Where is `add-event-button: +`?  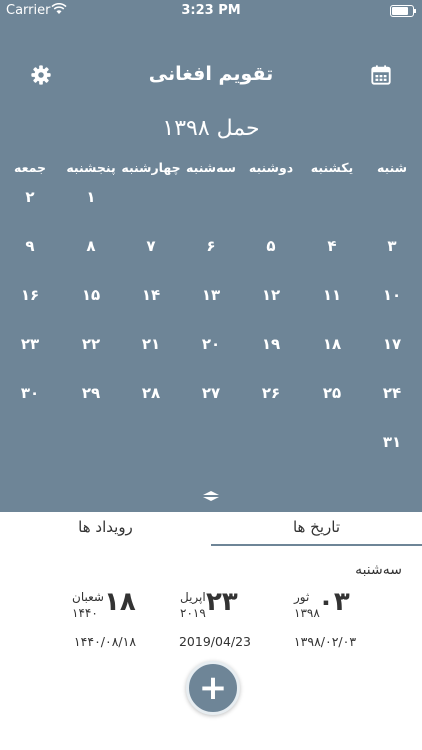 add-event-button: + is located at coordinates (213, 688).